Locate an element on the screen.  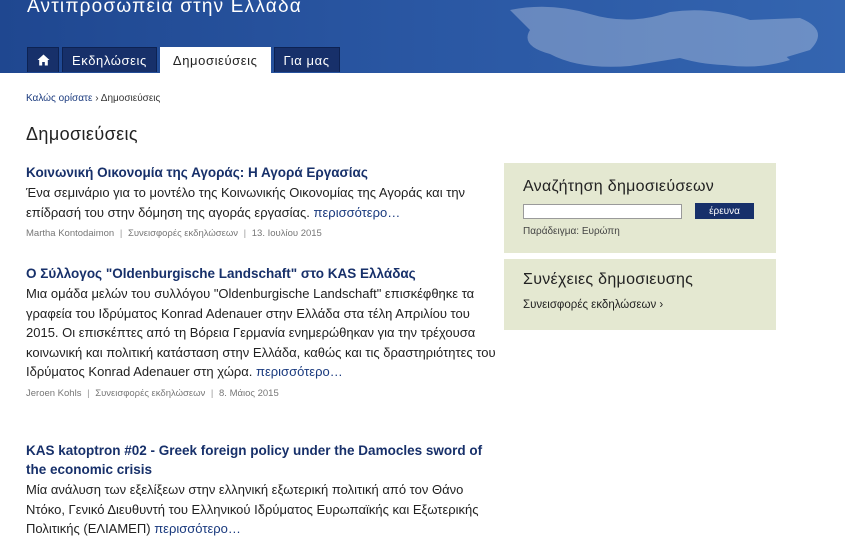
article-date: 13. Ιουλίου 2015 is located at coordinates (286, 233).